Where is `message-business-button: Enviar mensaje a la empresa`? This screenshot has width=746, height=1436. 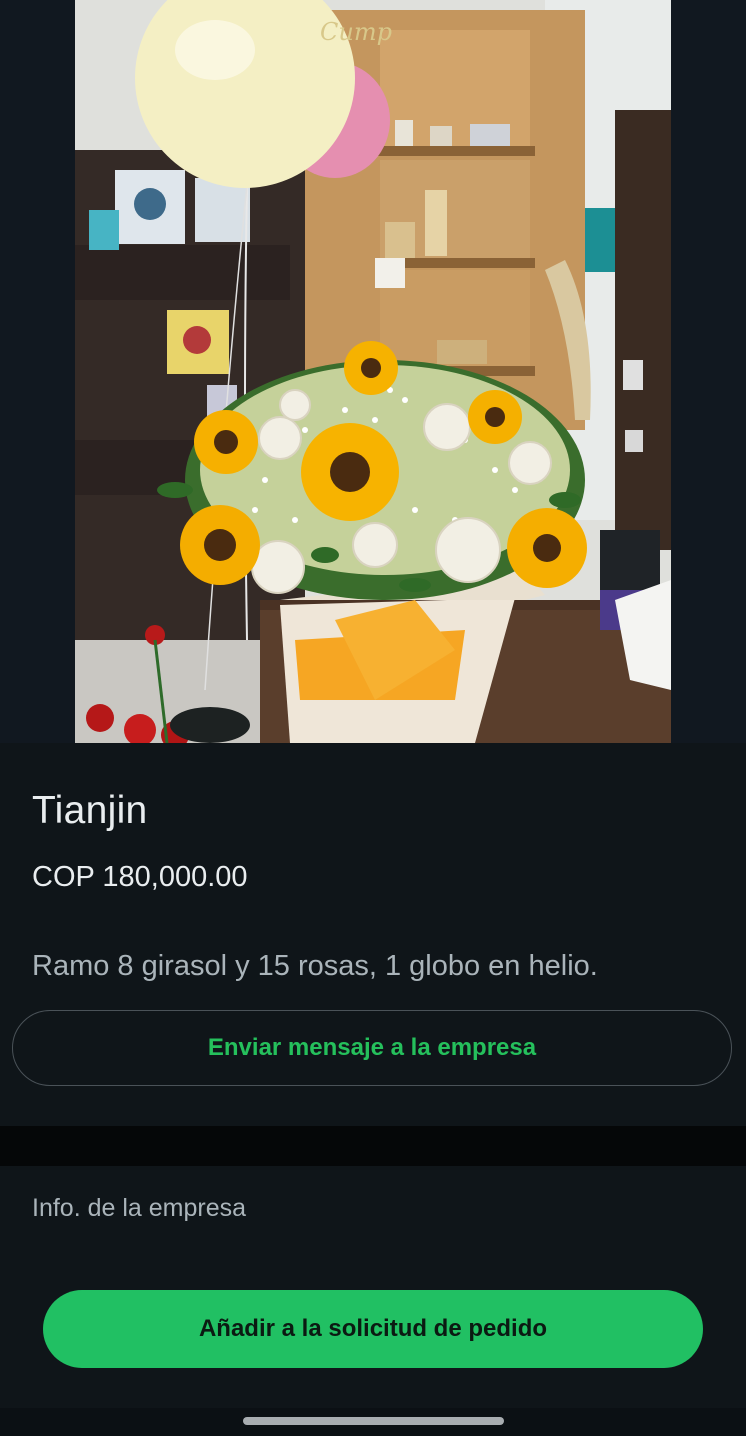
message-business-button: Enviar mensaje a la empresa is located at coordinates (372, 1048).